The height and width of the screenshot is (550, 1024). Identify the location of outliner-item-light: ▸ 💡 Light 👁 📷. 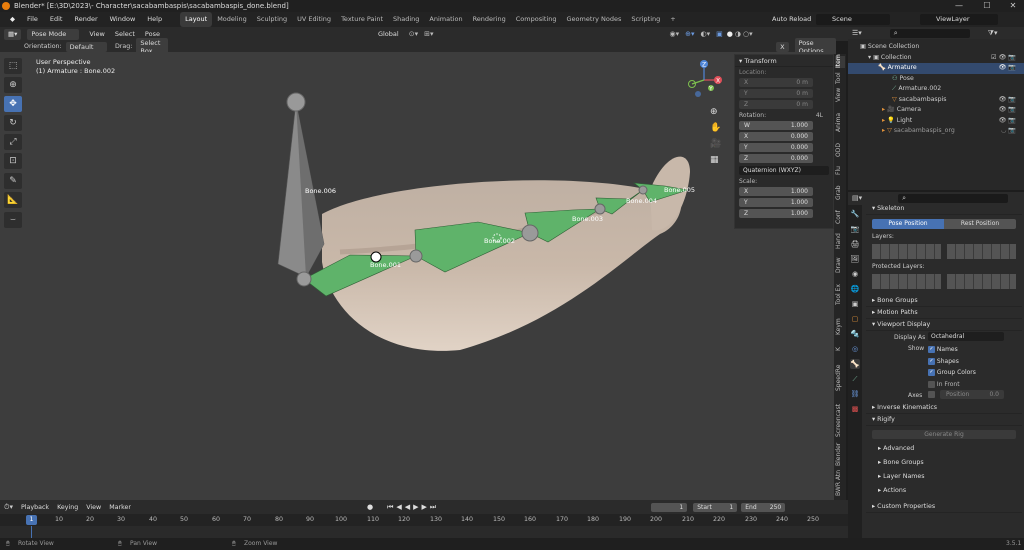
(936, 121).